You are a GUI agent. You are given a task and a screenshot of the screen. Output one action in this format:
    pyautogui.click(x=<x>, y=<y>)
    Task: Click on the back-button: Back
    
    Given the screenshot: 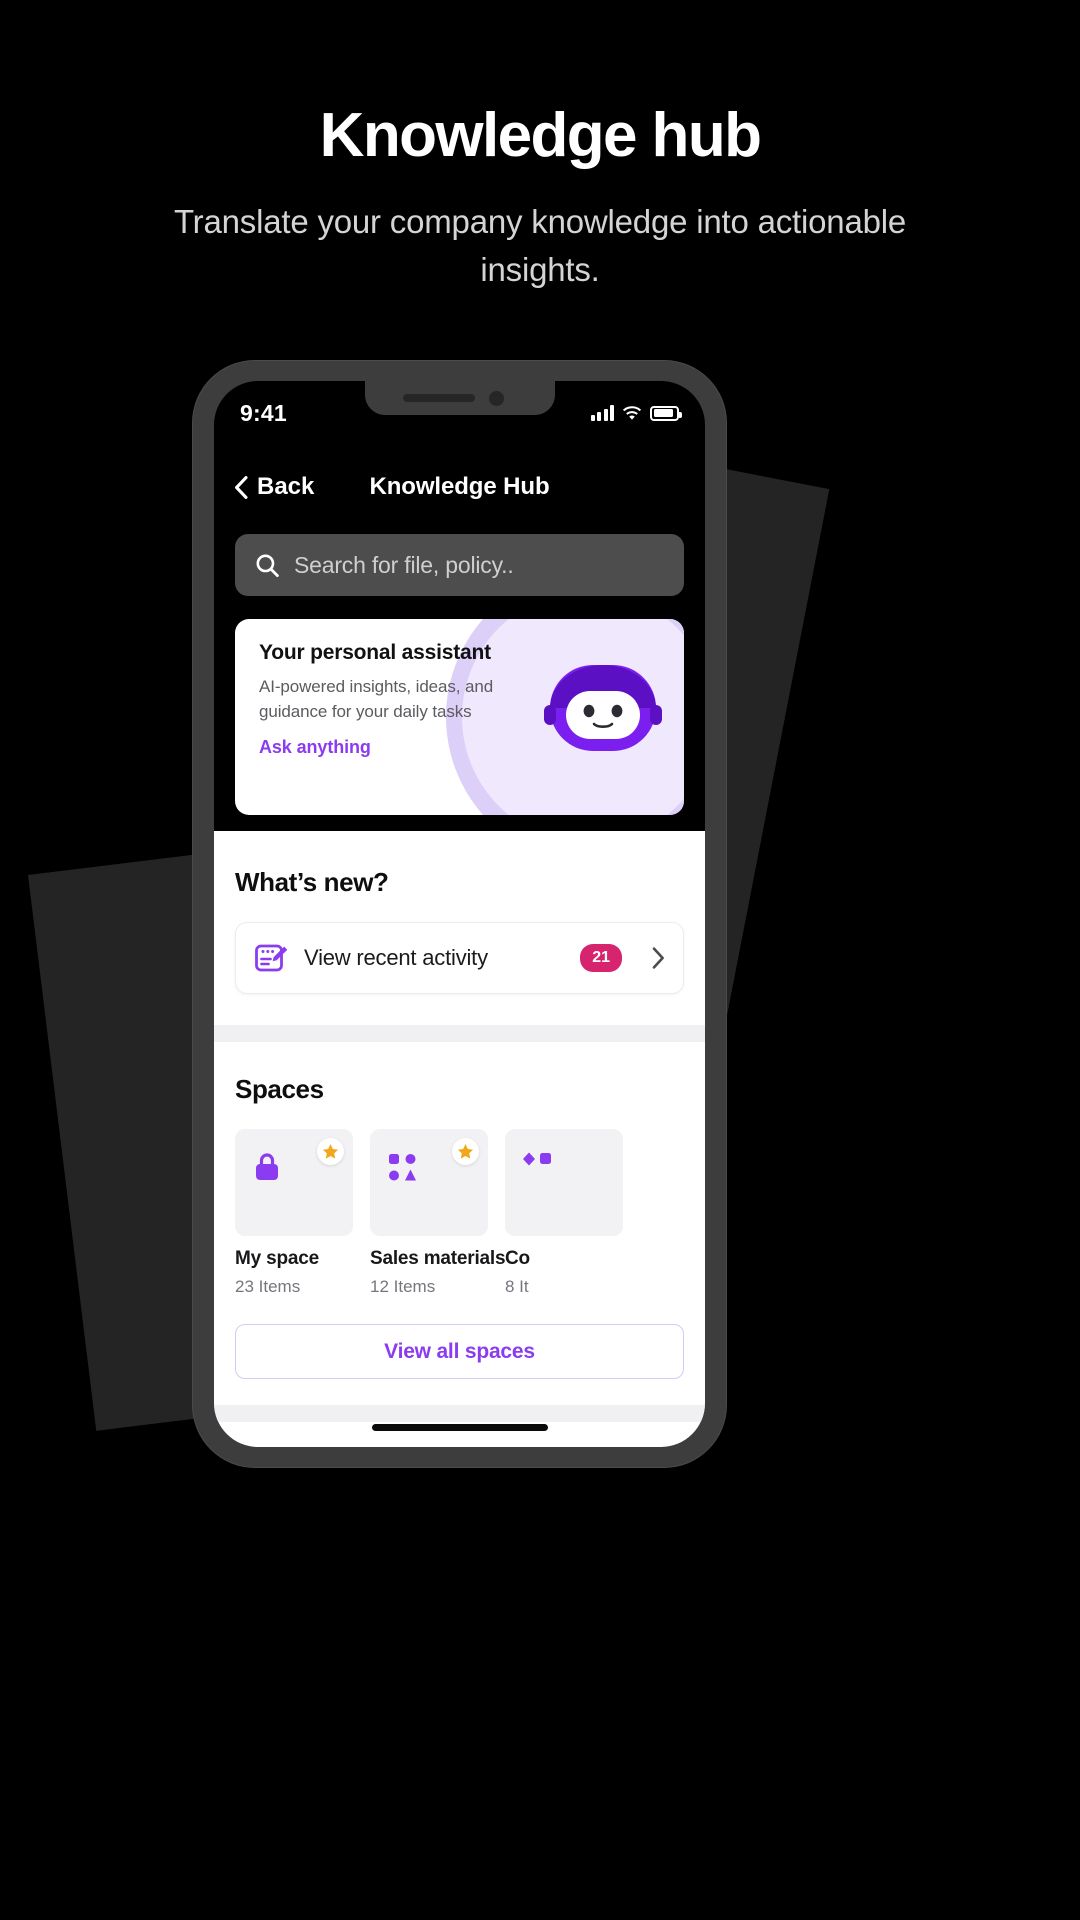 What is the action you would take?
    pyautogui.click(x=274, y=487)
    